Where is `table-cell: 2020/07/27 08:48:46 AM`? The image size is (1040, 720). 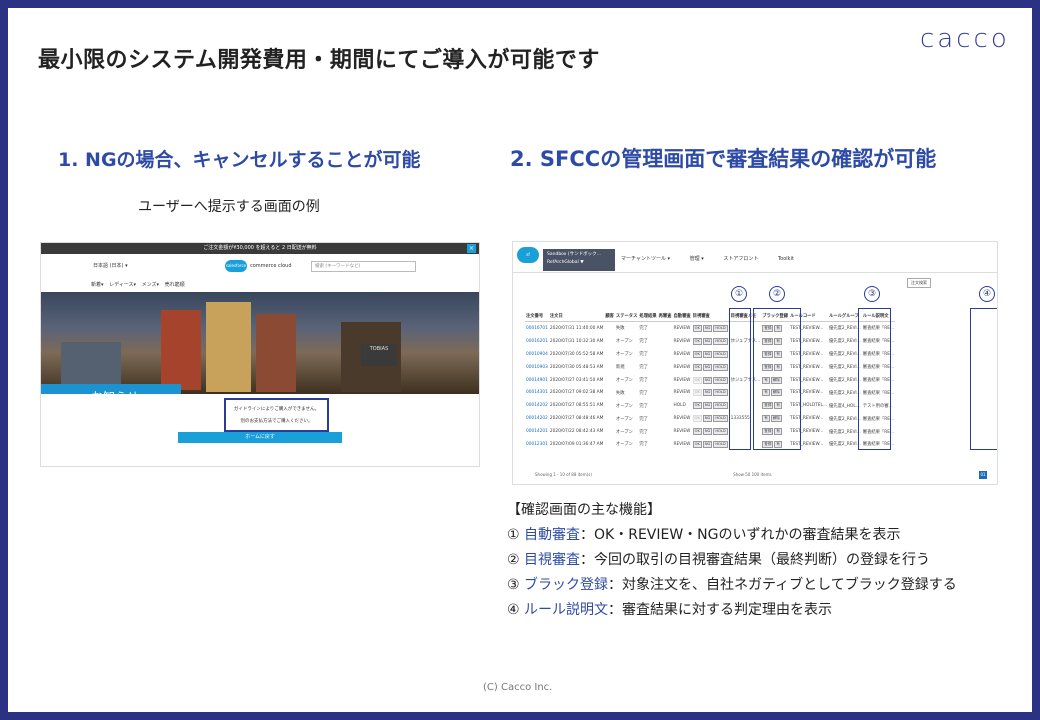
table-cell: 2020/07/27 08:48:46 AM is located at coordinates (576, 419).